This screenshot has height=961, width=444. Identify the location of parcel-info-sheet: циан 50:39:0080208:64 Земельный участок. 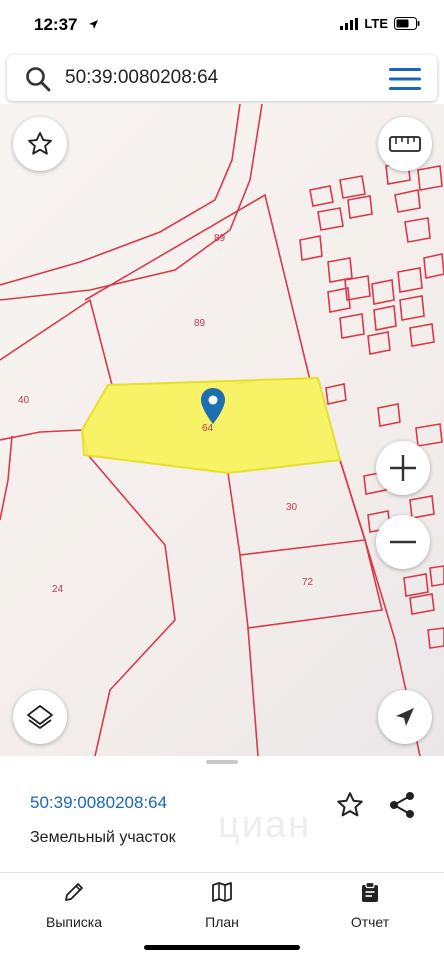
(222, 814).